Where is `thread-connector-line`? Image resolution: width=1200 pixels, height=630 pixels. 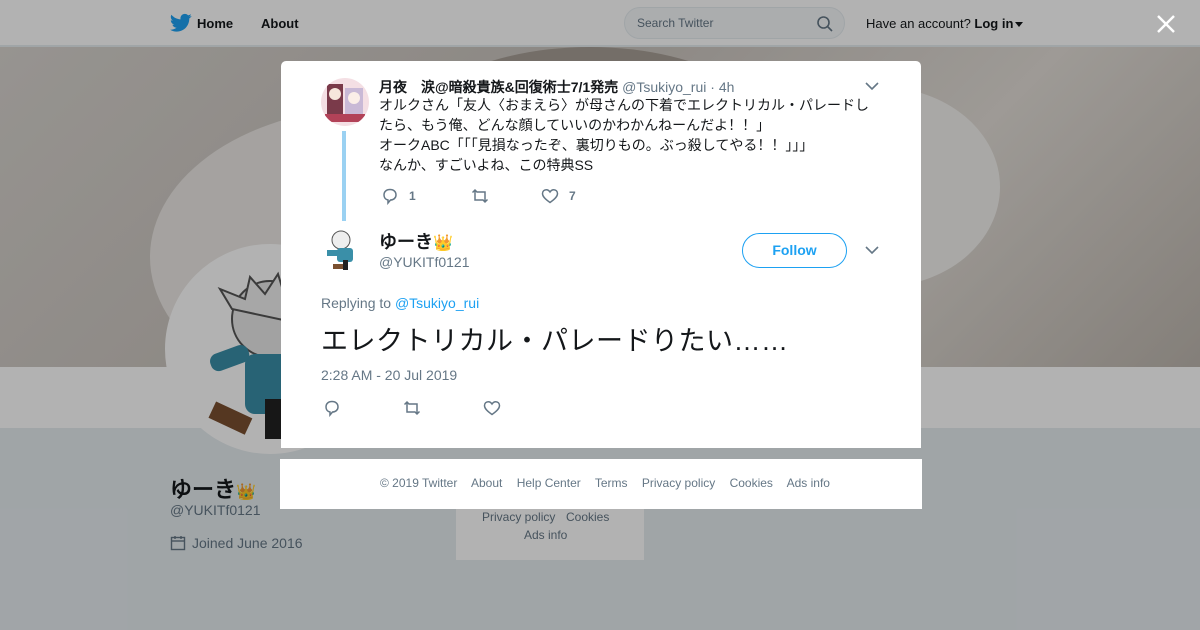 thread-connector-line is located at coordinates (344, 176).